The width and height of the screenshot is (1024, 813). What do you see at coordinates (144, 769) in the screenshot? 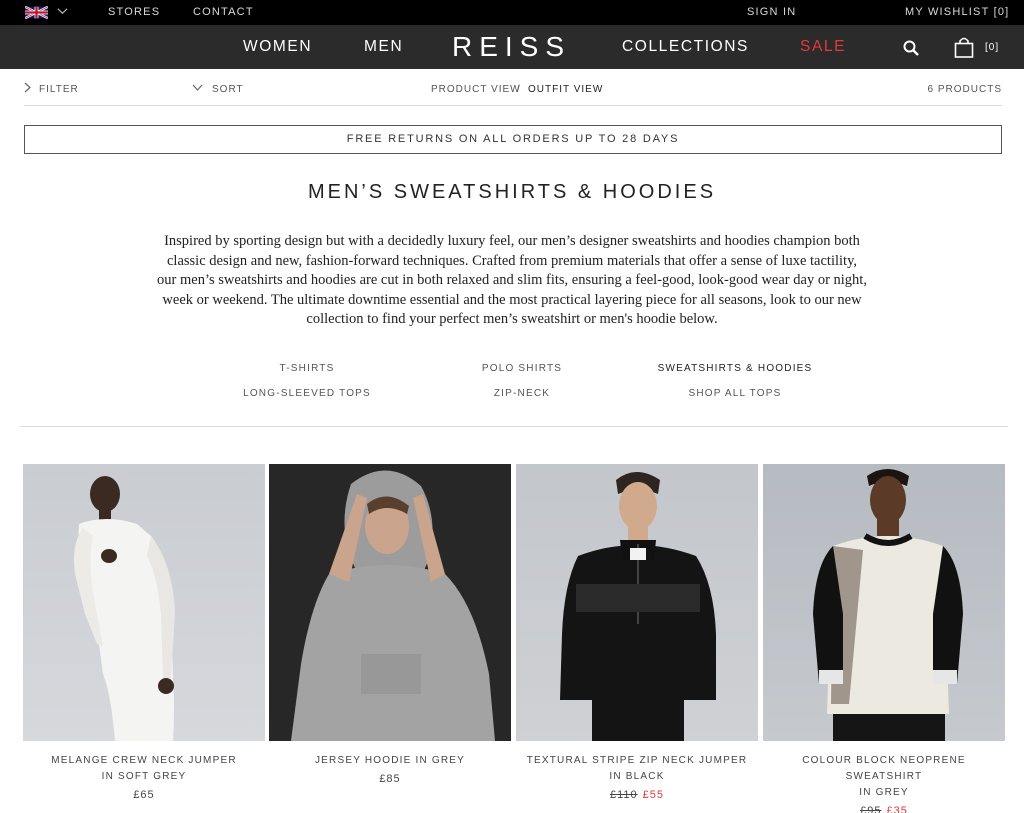
I see `product-name: MELANGE CREW NECK JUMPER IN SOFT GREY` at bounding box center [144, 769].